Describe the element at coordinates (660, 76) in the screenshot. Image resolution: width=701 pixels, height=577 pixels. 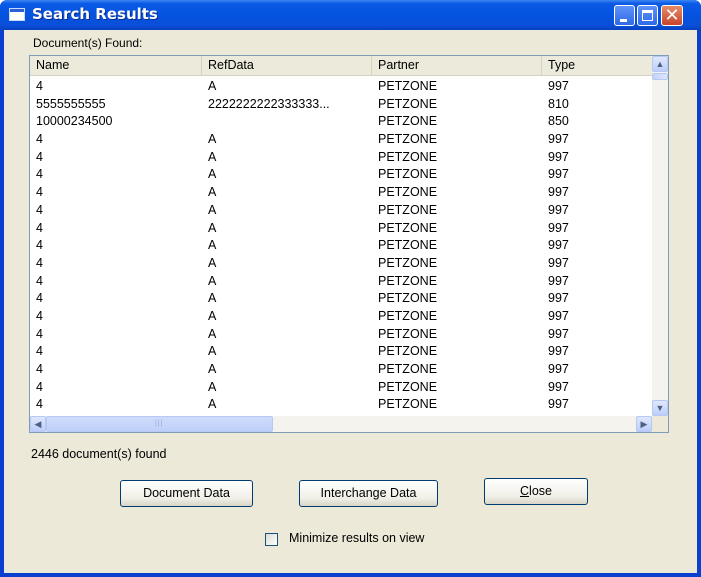
I see `vertical-scroll-thumb` at that location.